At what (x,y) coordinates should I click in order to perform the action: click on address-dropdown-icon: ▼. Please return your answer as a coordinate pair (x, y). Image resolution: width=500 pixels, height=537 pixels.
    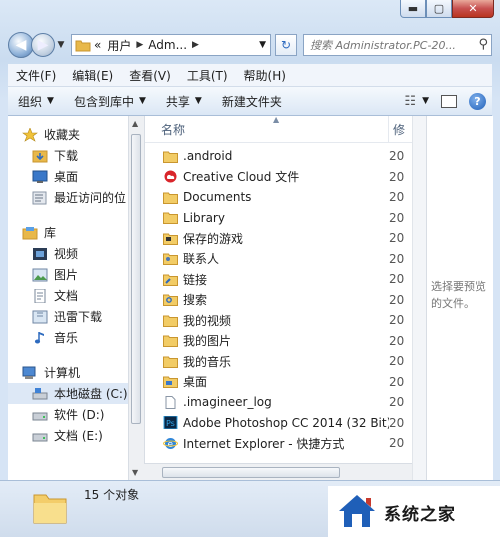
    Looking at the image, I should click on (262, 45).